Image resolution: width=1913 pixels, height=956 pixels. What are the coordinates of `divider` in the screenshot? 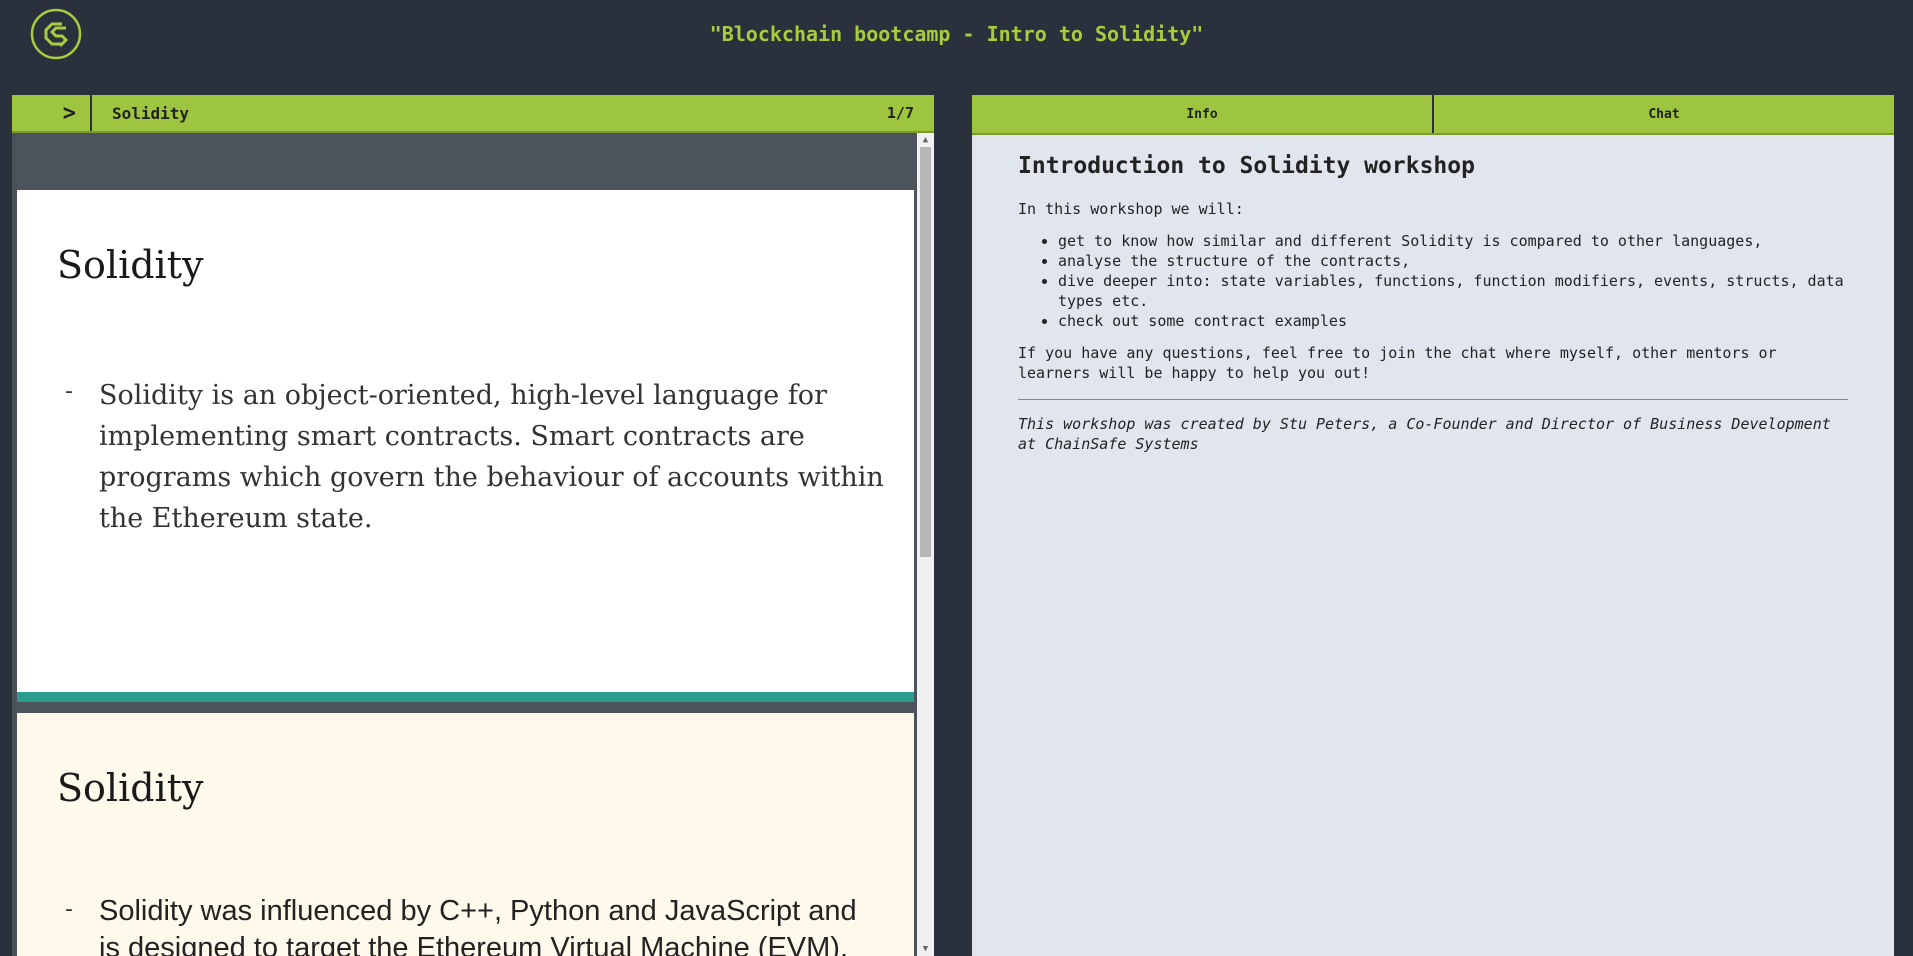 It's located at (1433, 399).